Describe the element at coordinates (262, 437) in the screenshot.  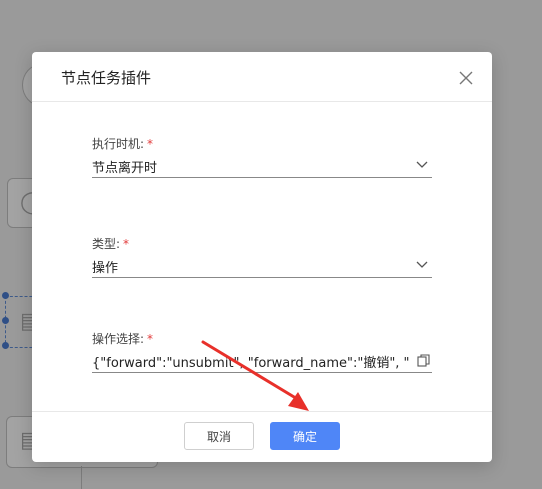
I see `dialog-footer: 取消 确定` at that location.